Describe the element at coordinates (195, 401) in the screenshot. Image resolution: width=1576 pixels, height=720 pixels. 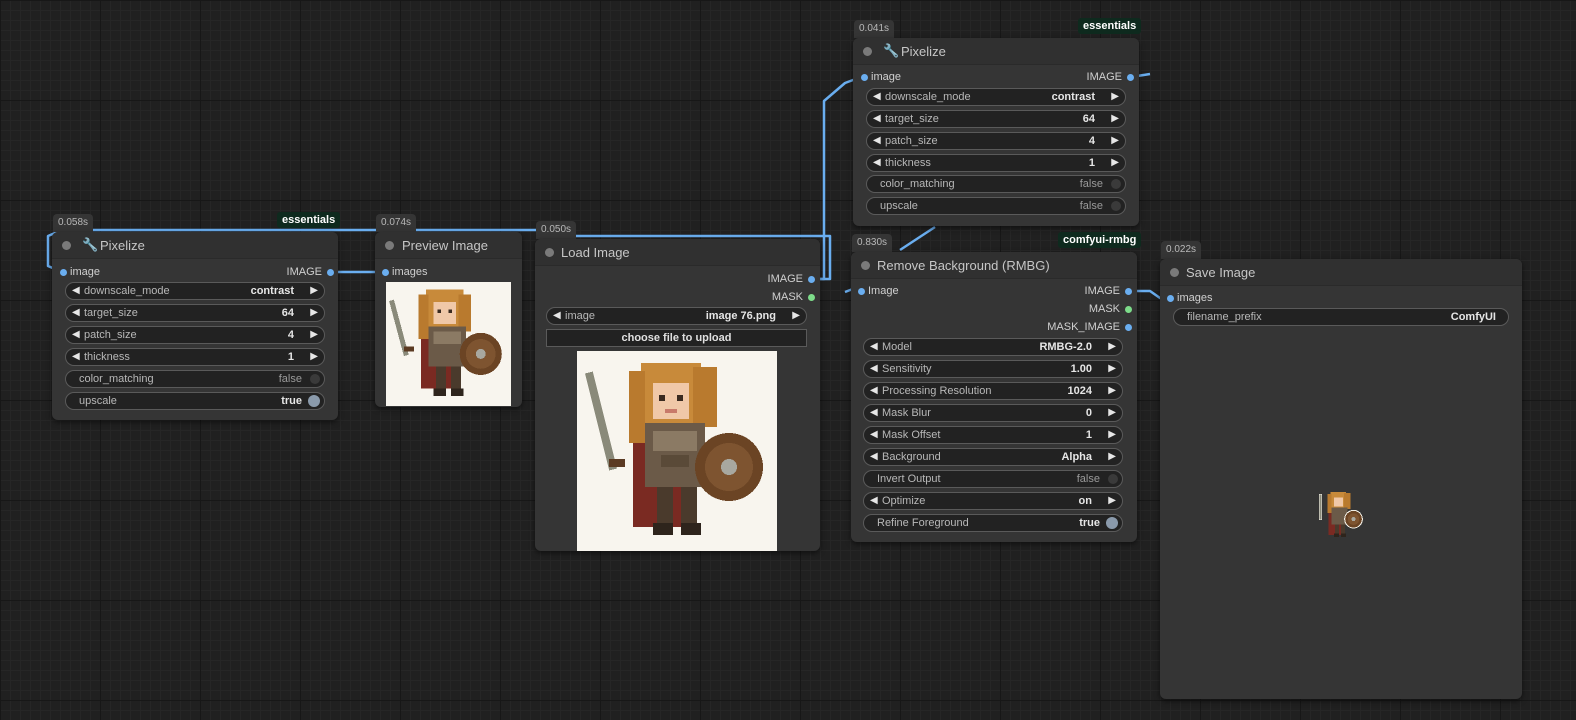
I see `toggle-upscale: upscale true` at that location.